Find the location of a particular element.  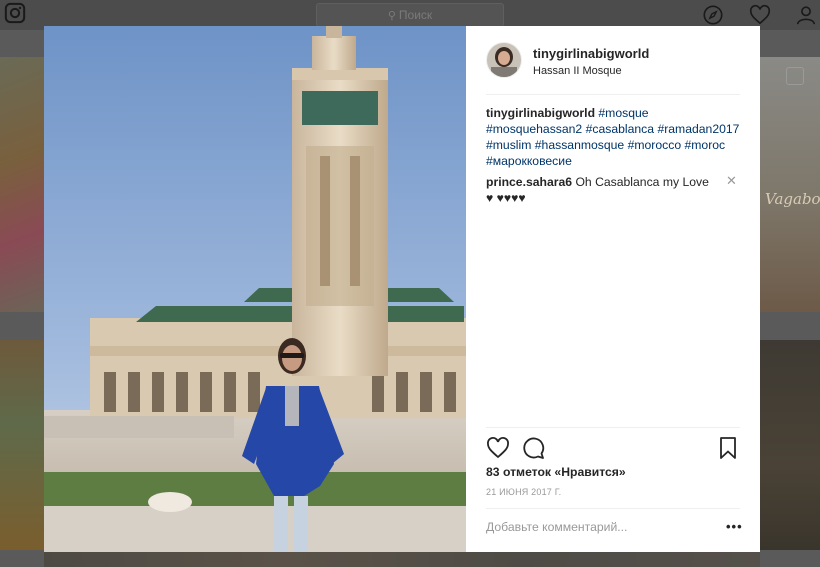

hashtag-link: #hassanmosque is located at coordinates (579, 145).